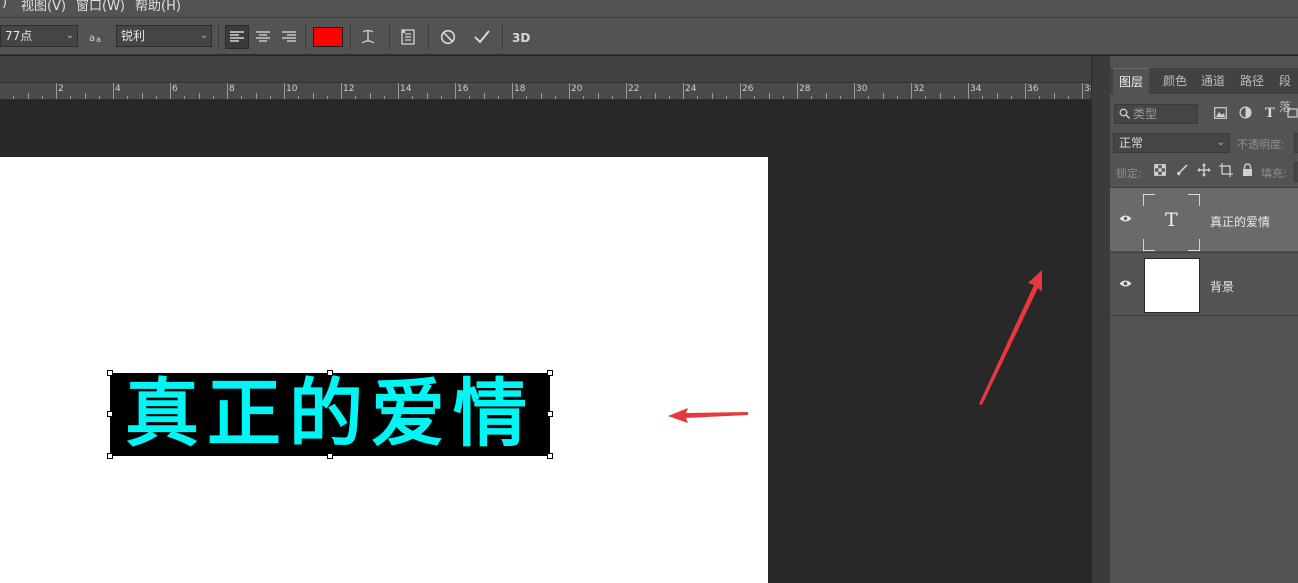  What do you see at coordinates (289, 37) in the screenshot?
I see `align-right-button` at bounding box center [289, 37].